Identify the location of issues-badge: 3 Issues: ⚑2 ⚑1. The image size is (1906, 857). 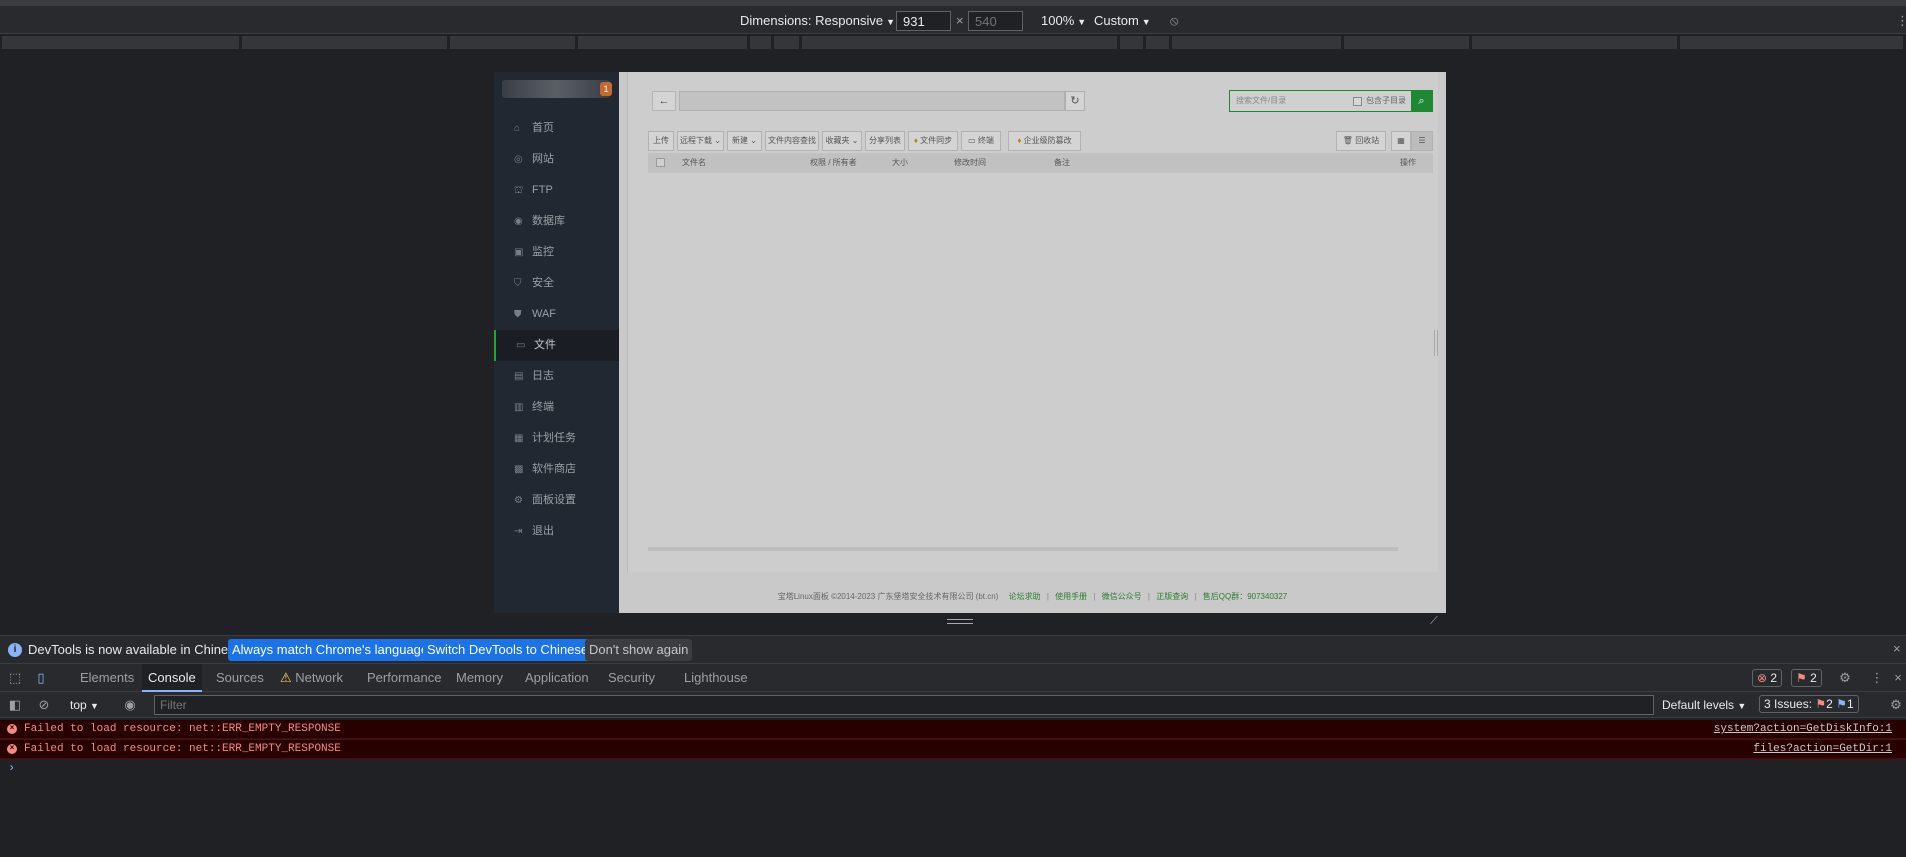
(1809, 704).